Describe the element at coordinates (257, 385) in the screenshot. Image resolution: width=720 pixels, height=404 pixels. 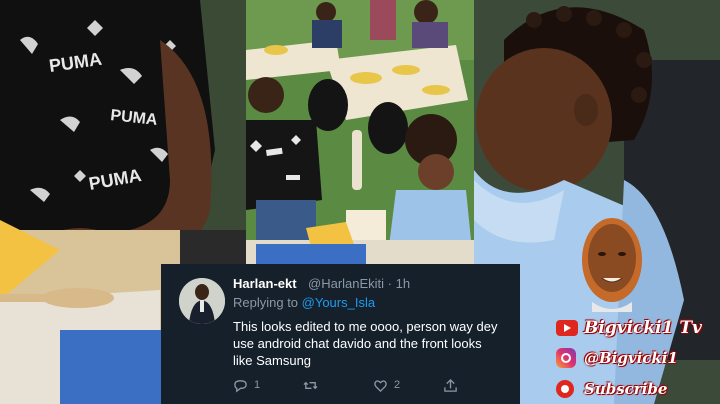
I see `reply-count: 1` at that location.